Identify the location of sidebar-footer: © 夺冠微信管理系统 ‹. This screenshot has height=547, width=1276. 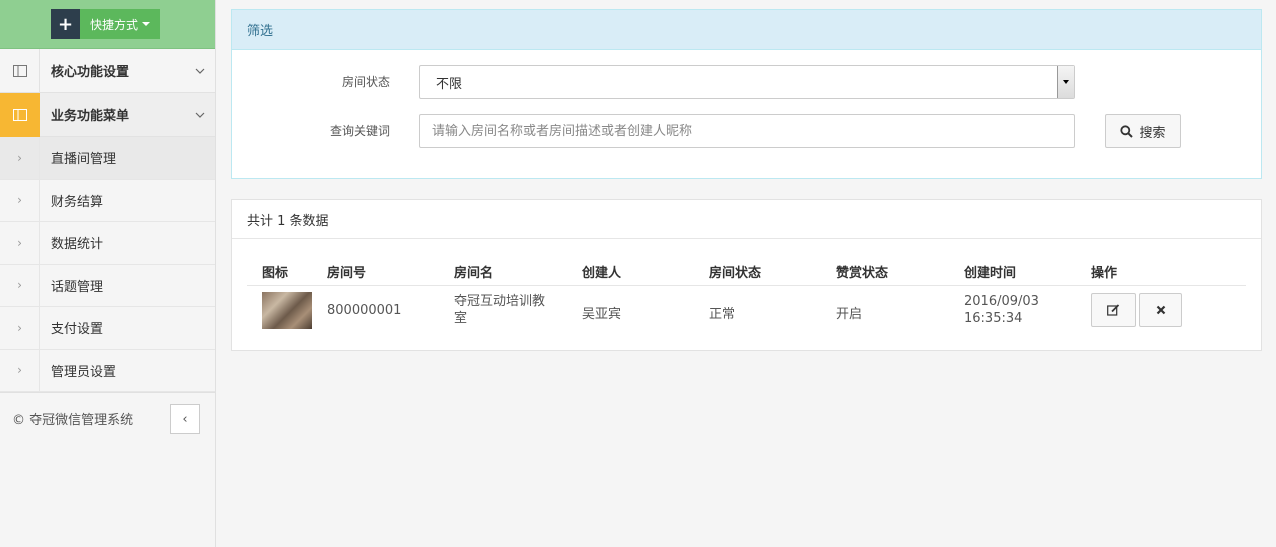
(107, 418).